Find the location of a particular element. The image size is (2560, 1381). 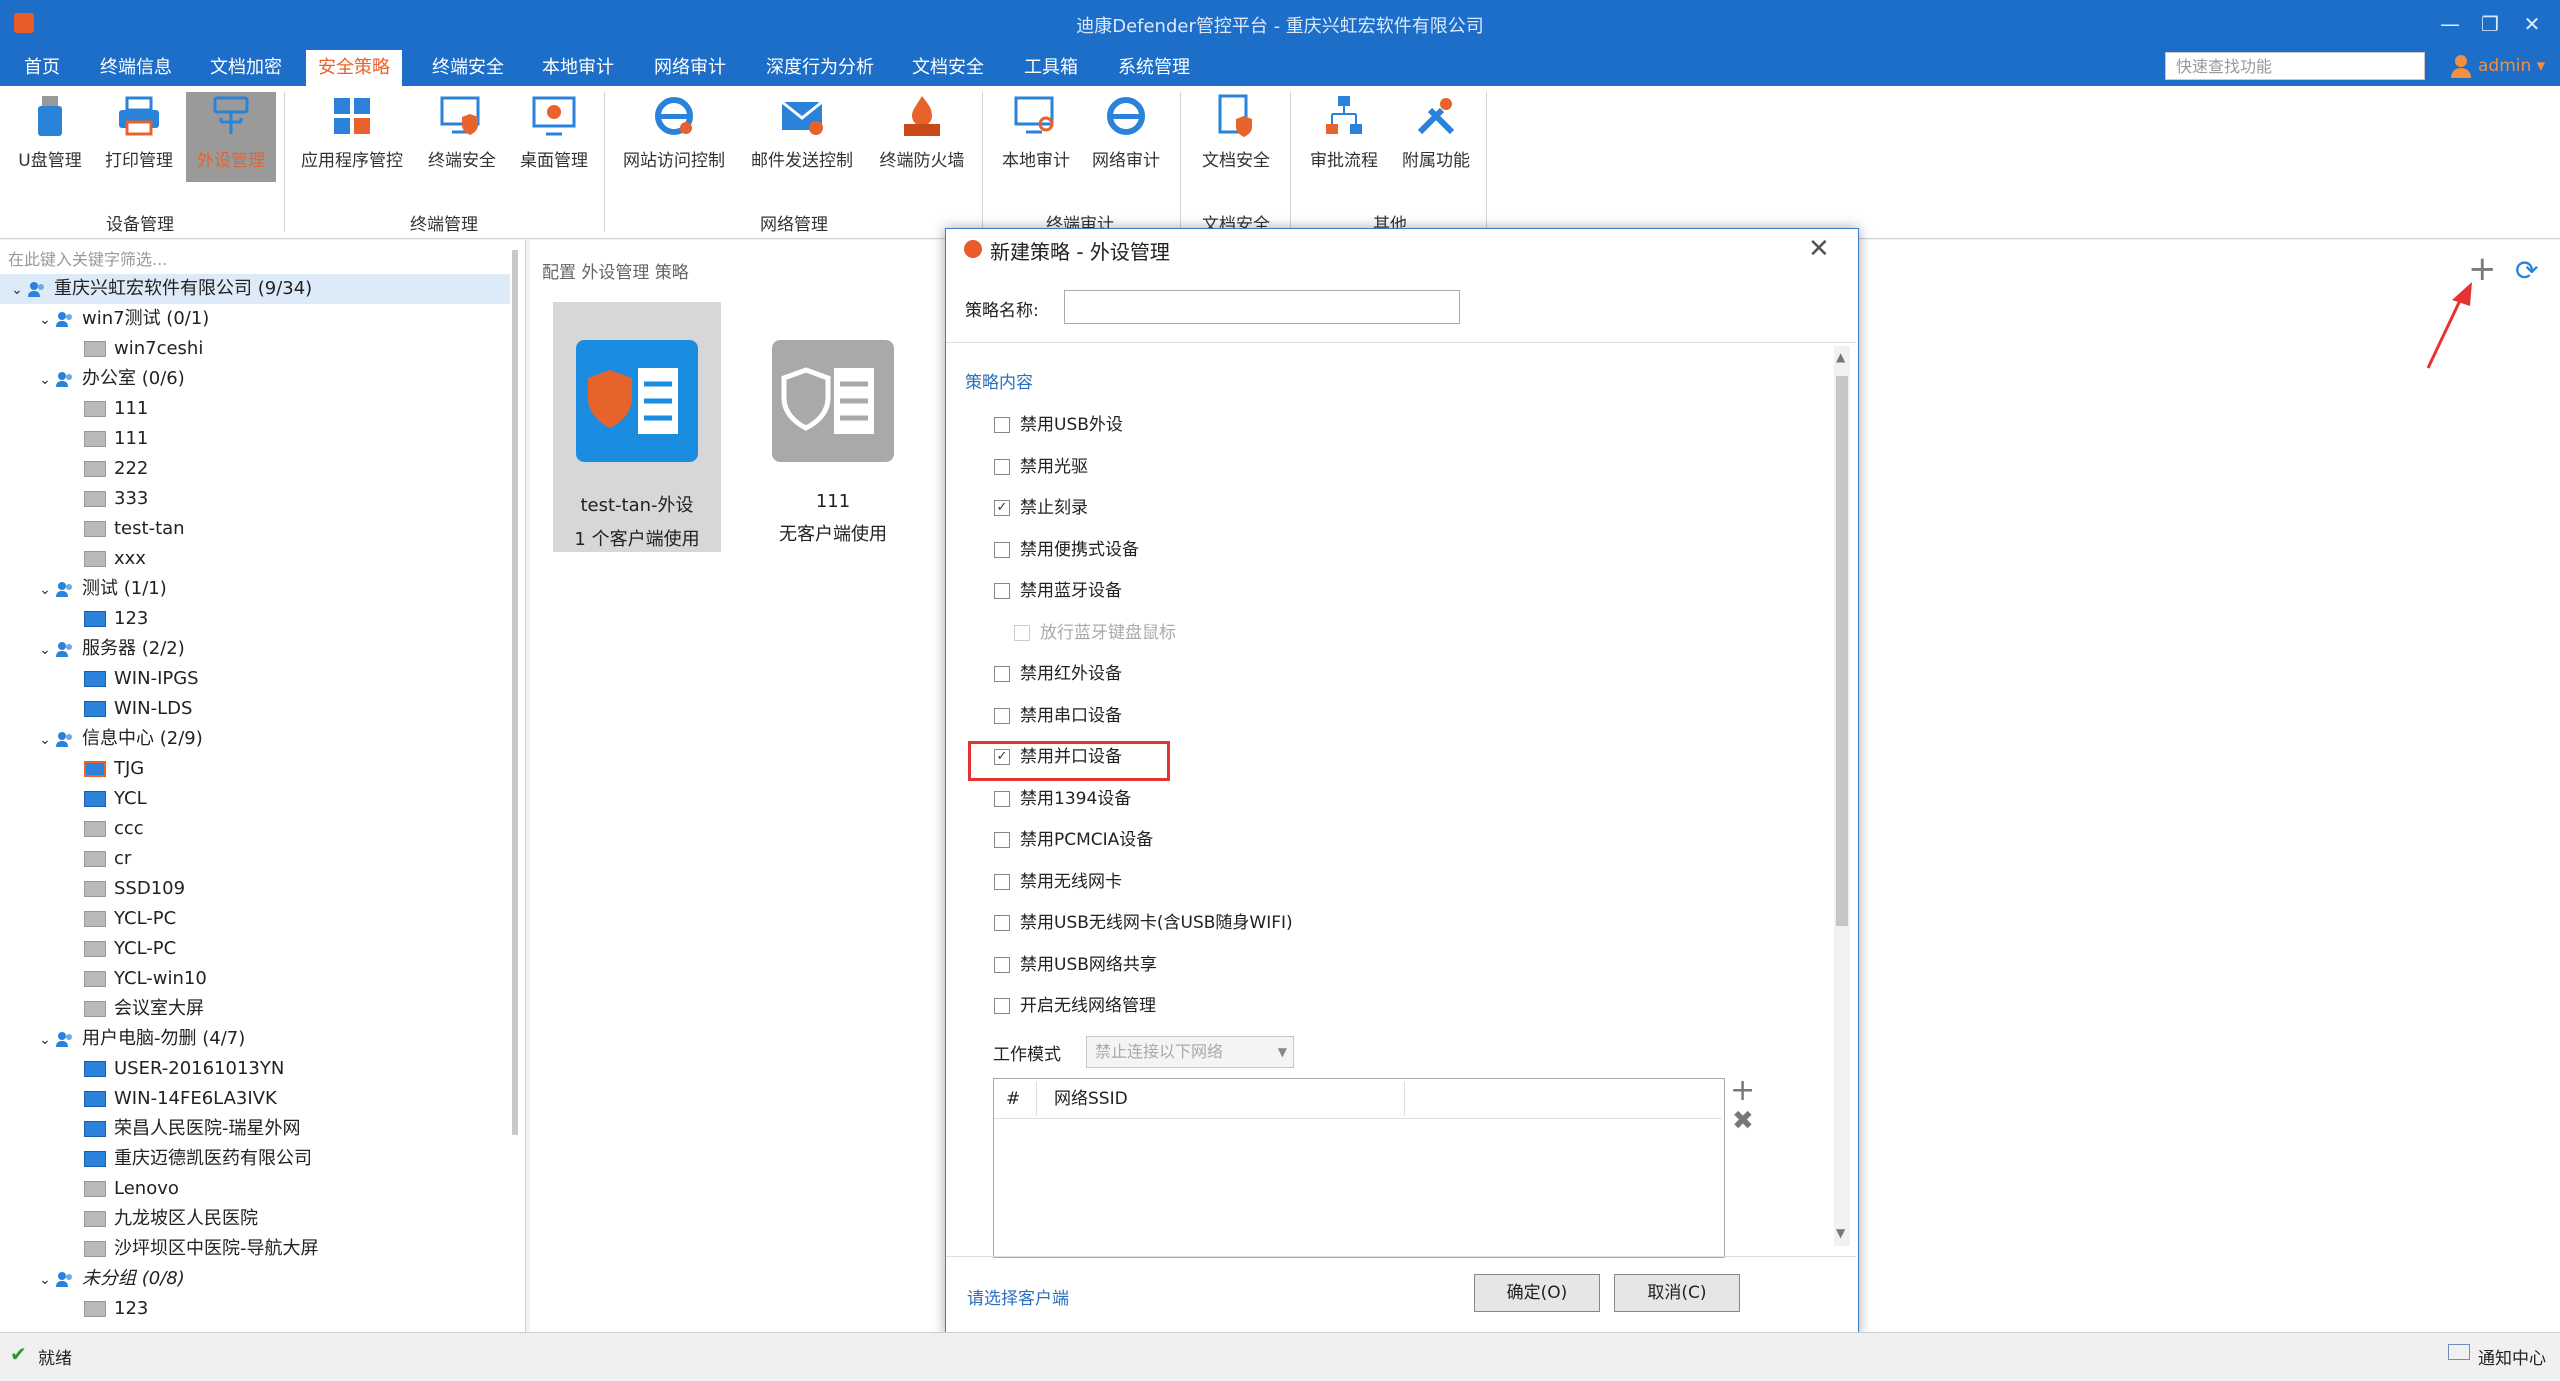

tree-client-row: WIN-LDS is located at coordinates (255, 709).